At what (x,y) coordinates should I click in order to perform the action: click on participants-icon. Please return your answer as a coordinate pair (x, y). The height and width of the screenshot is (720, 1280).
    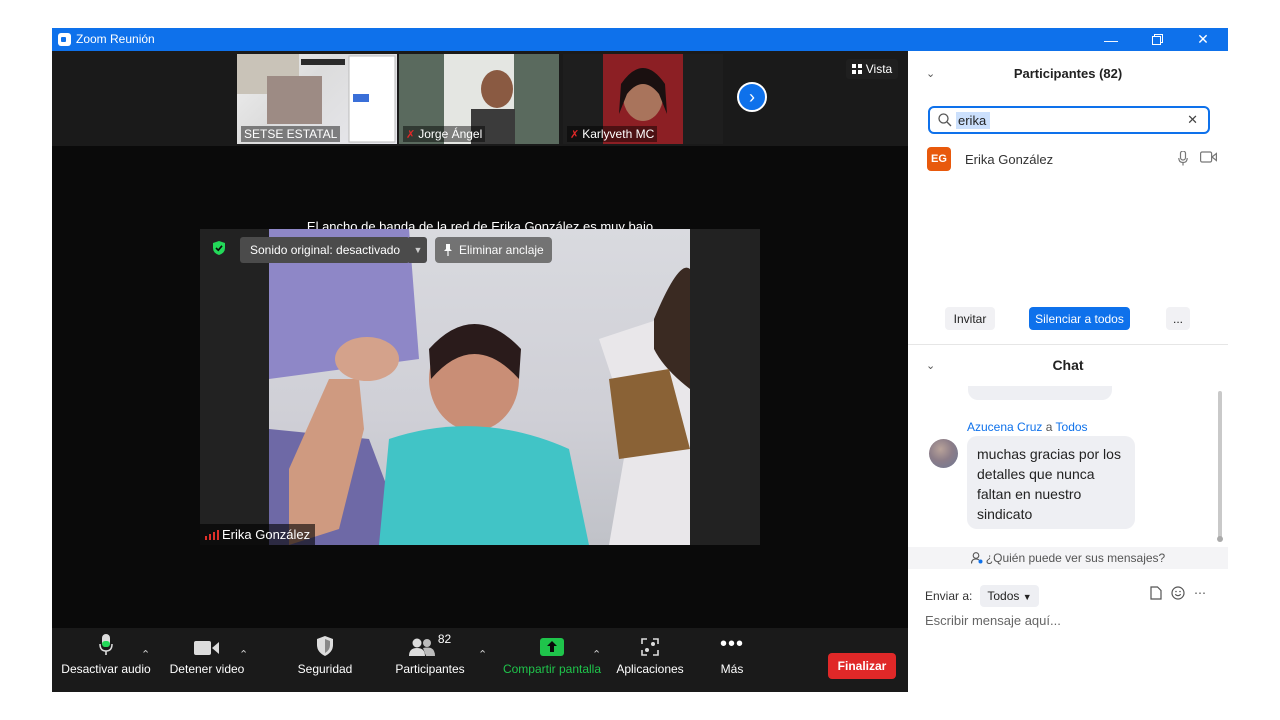
    Looking at the image, I should click on (421, 647).